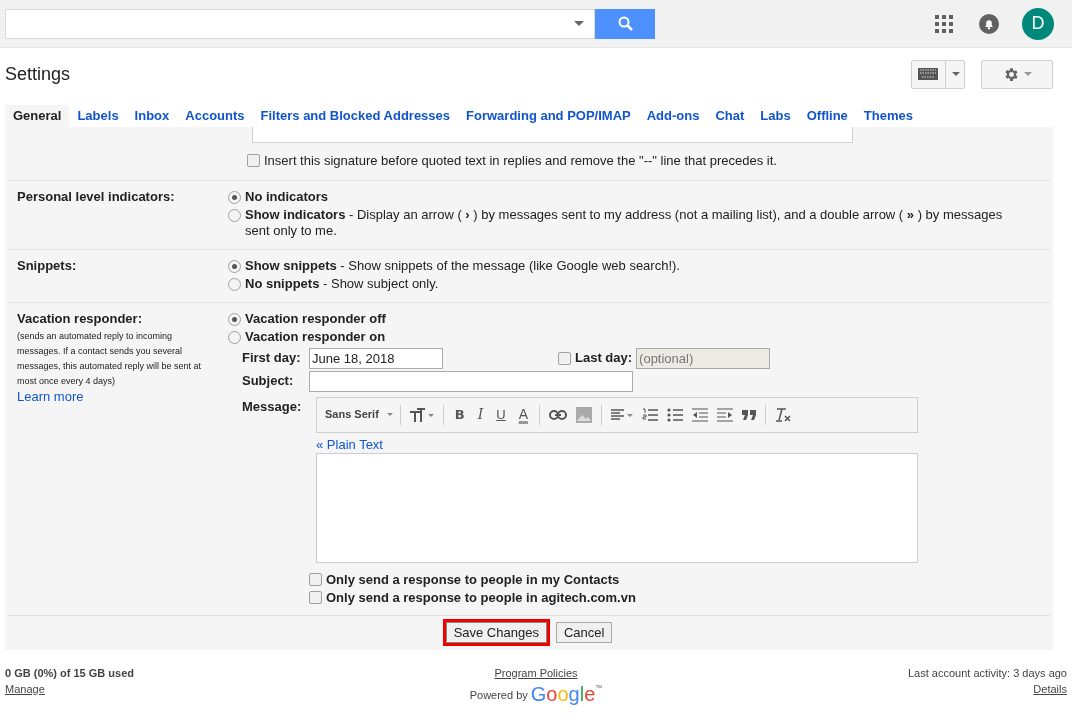 The image size is (1072, 728). What do you see at coordinates (523, 414) in the screenshot?
I see `text-color-button: A` at bounding box center [523, 414].